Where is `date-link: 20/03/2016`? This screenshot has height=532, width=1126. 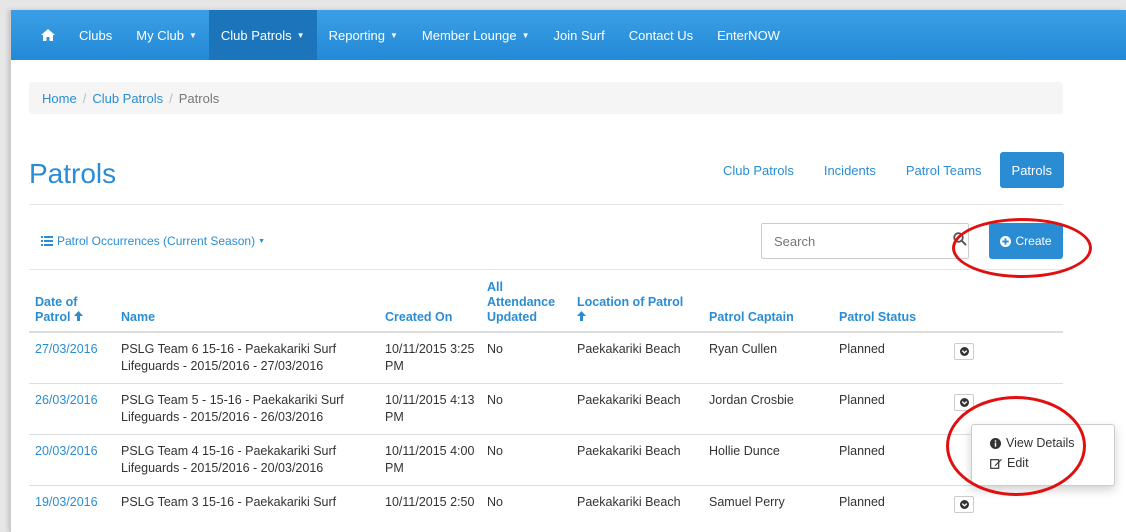 date-link: 20/03/2016 is located at coordinates (66, 451).